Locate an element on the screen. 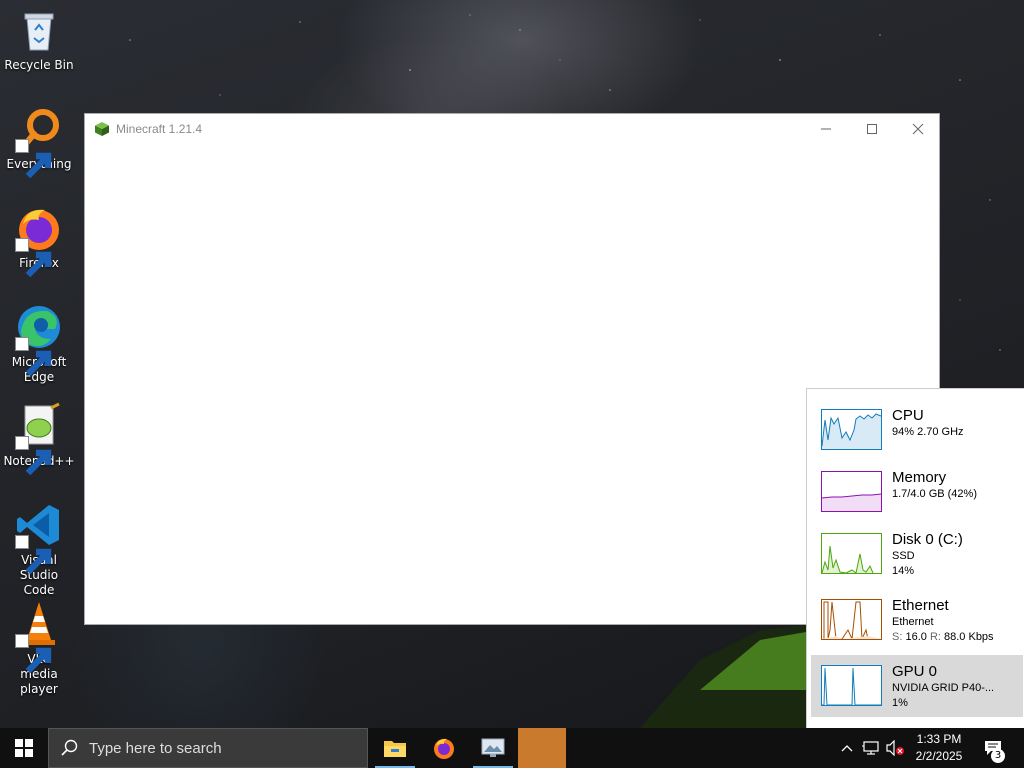  desktop-icon-recycle-bin: Recycle Bin is located at coordinates (39, 39).